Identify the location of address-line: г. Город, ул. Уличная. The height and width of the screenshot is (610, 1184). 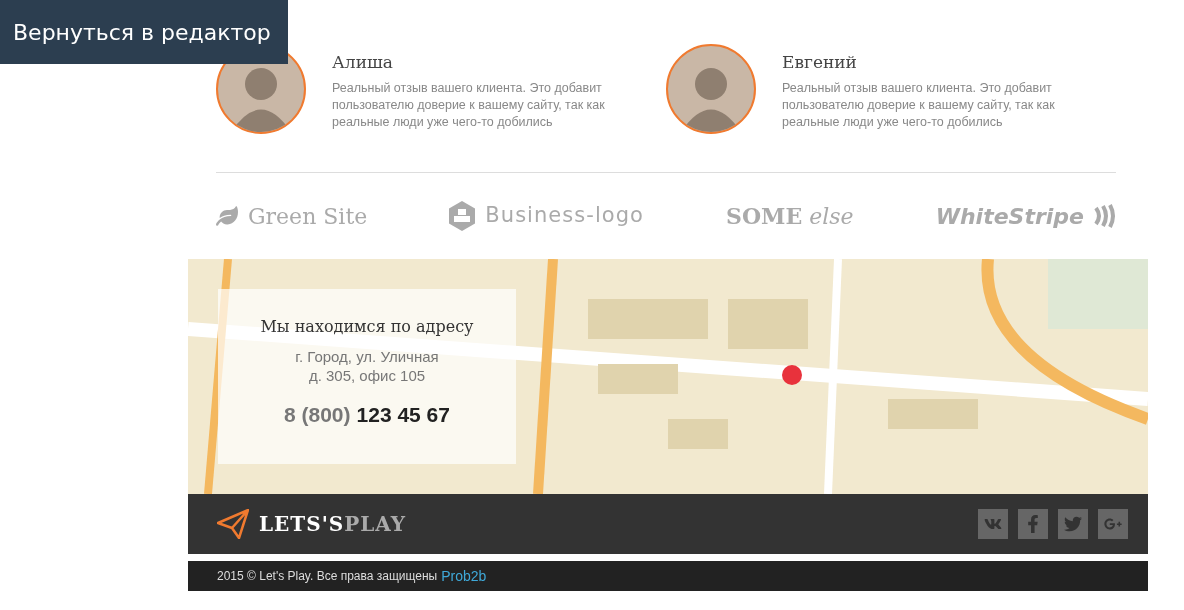
(367, 356).